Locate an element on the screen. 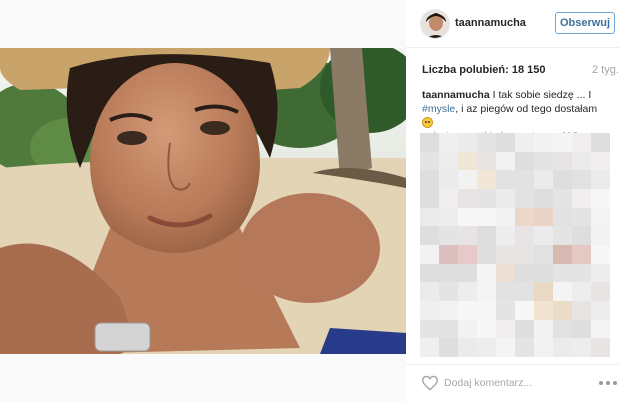  add-comment-input is located at coordinates (514, 383).